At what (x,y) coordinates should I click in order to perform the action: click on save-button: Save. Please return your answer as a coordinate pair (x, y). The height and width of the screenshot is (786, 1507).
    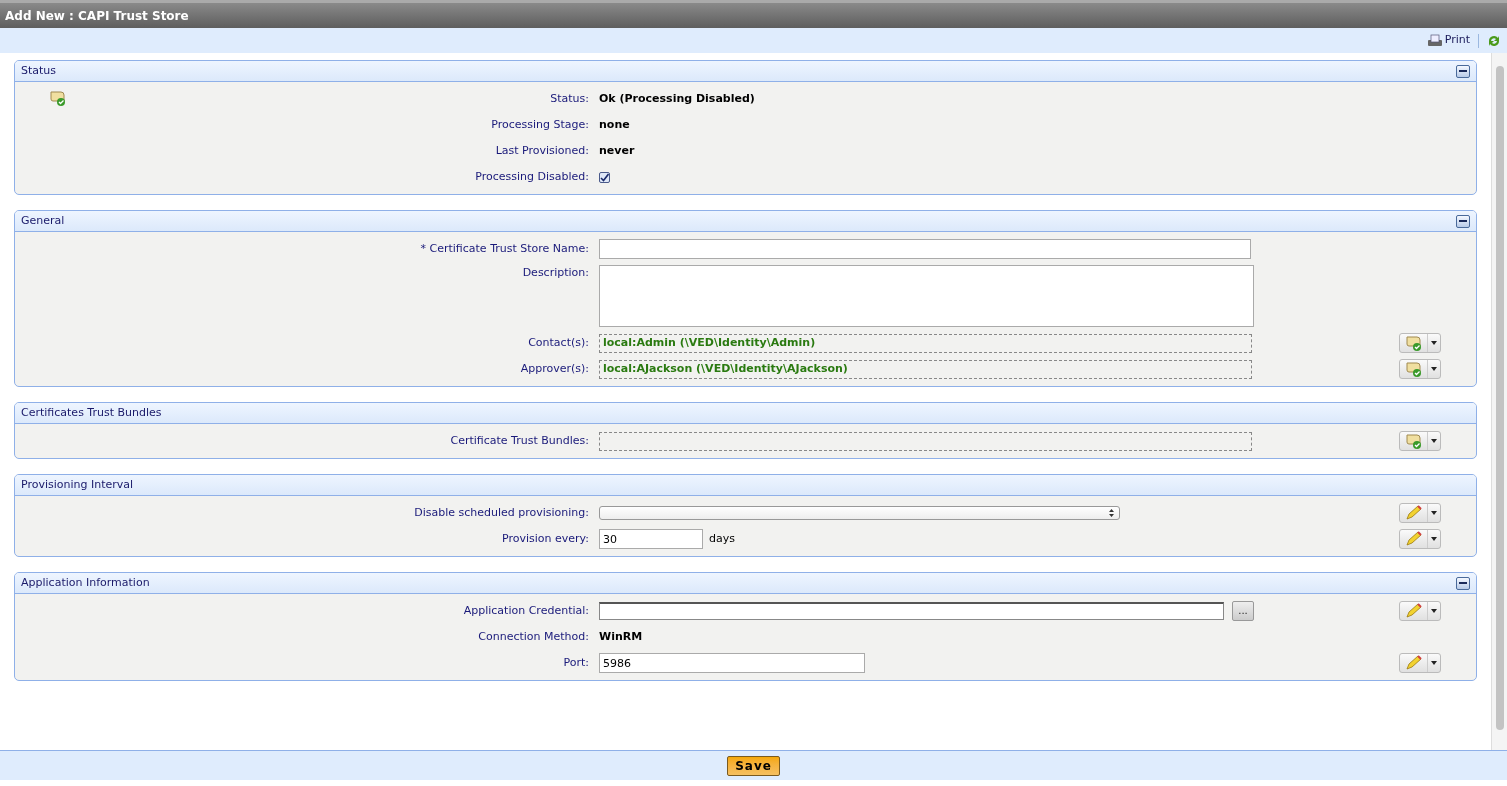
    Looking at the image, I should click on (753, 765).